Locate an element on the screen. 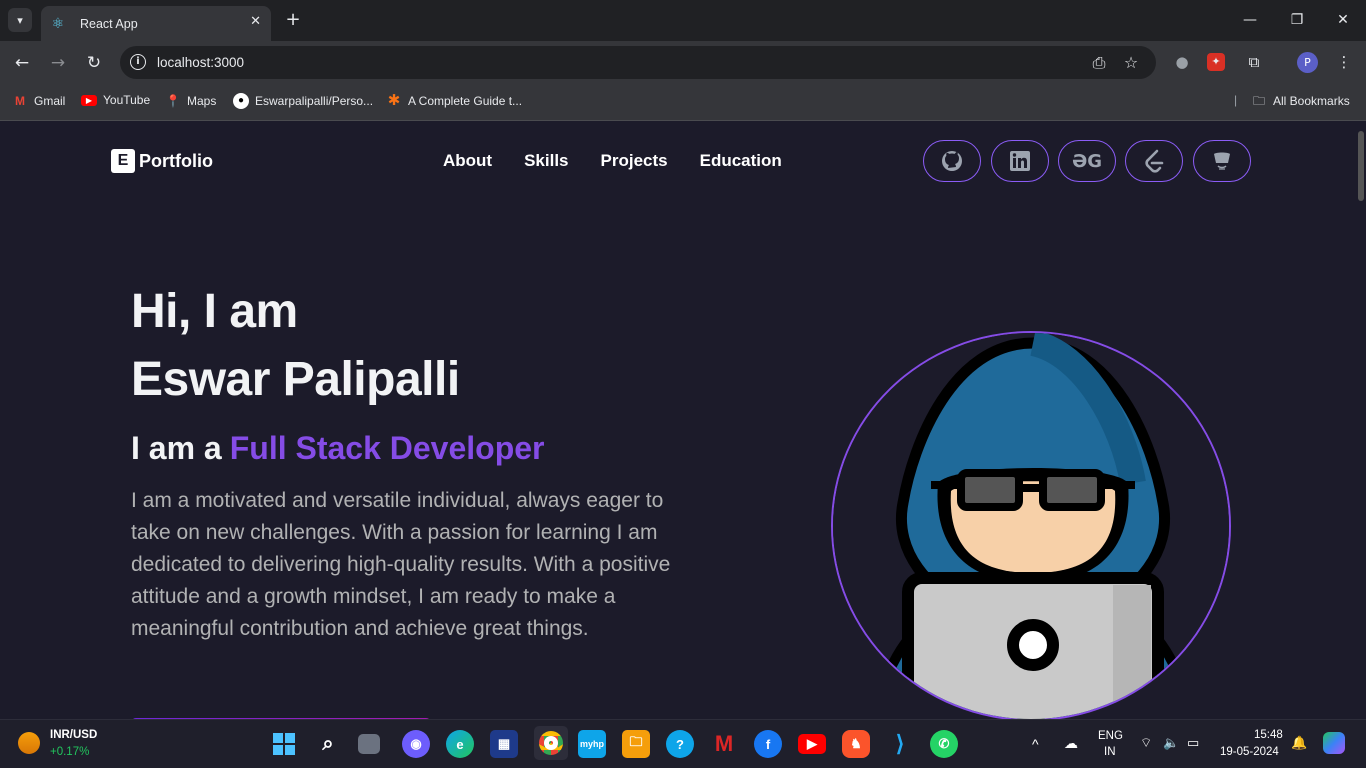 The width and height of the screenshot is (1366, 768). battery-icon: ▭ is located at coordinates (1193, 743).